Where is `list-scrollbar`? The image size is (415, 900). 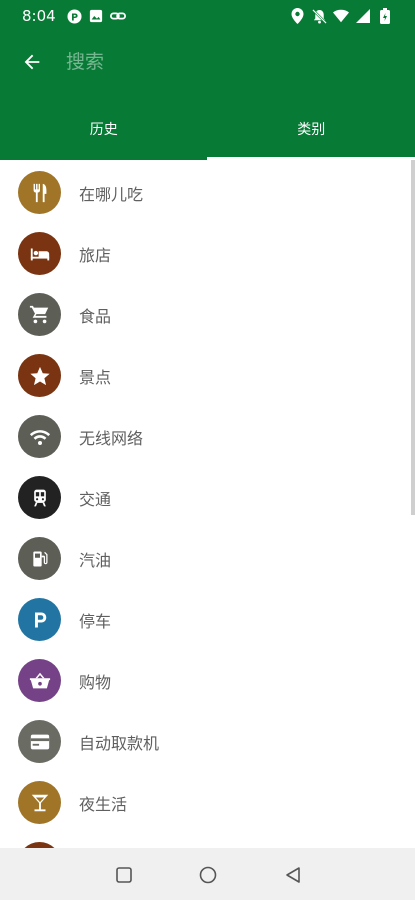 list-scrollbar is located at coordinates (413, 337).